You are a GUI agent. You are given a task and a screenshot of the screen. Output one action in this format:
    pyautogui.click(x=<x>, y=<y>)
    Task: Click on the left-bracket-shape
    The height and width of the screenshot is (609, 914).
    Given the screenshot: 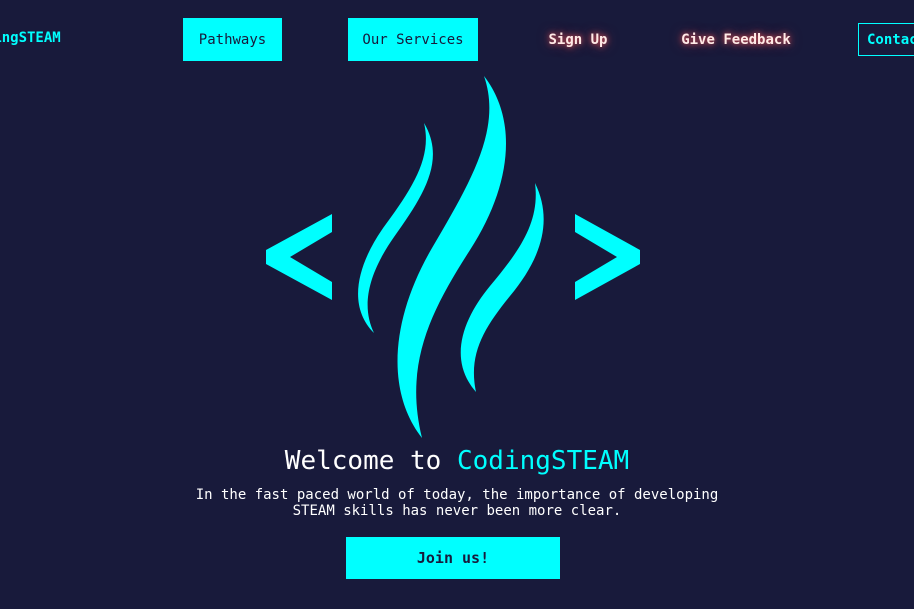 What is the action you would take?
    pyautogui.click(x=299, y=257)
    